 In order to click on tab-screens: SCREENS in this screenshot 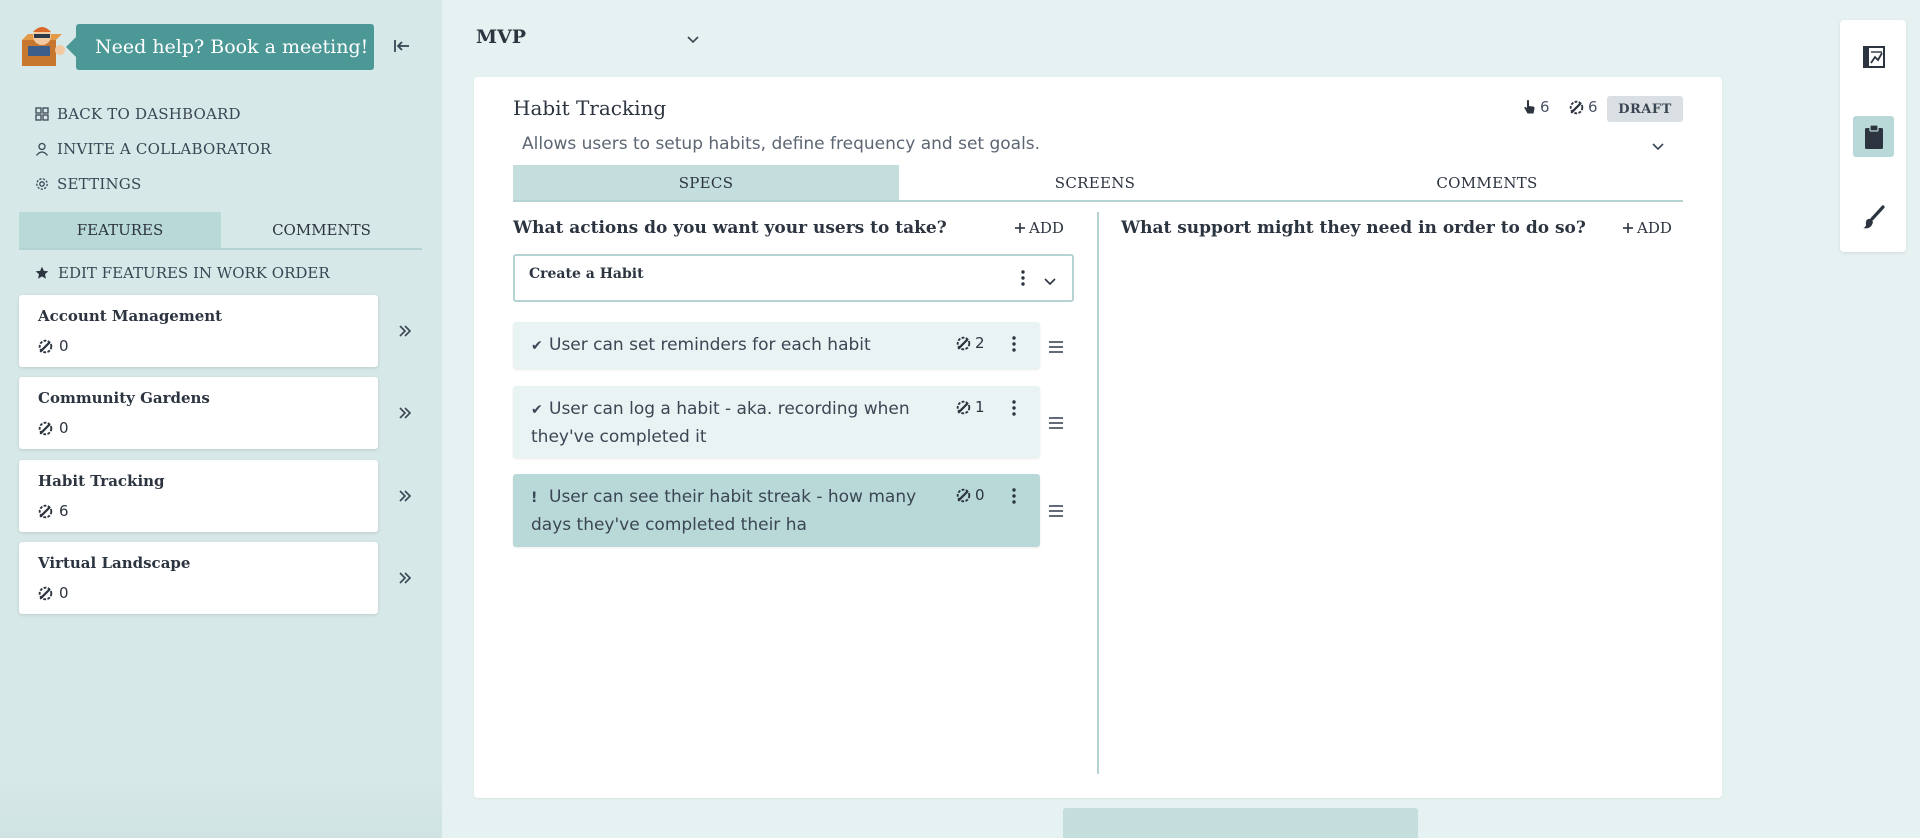, I will do `click(1095, 182)`.